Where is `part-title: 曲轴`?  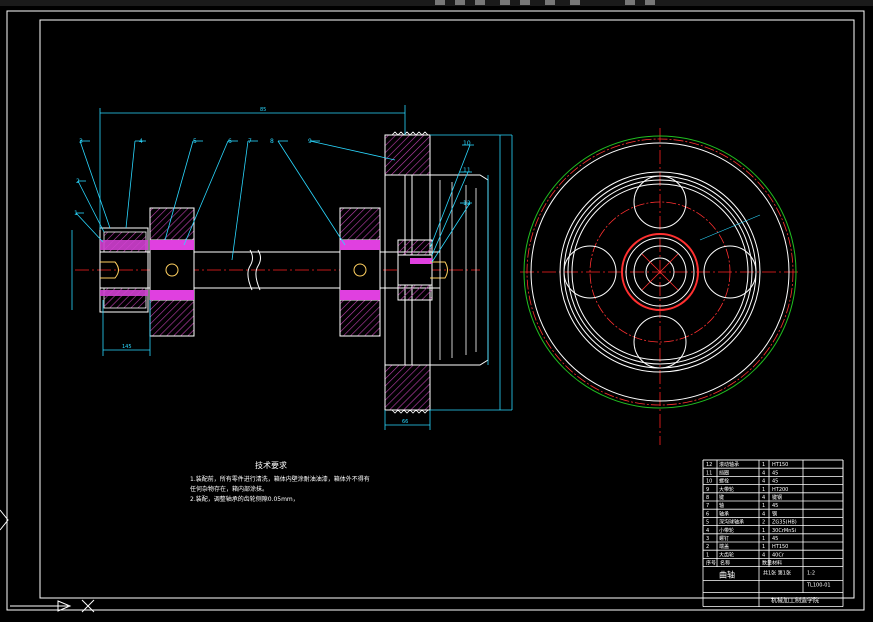 part-title: 曲轴 is located at coordinates (727, 575).